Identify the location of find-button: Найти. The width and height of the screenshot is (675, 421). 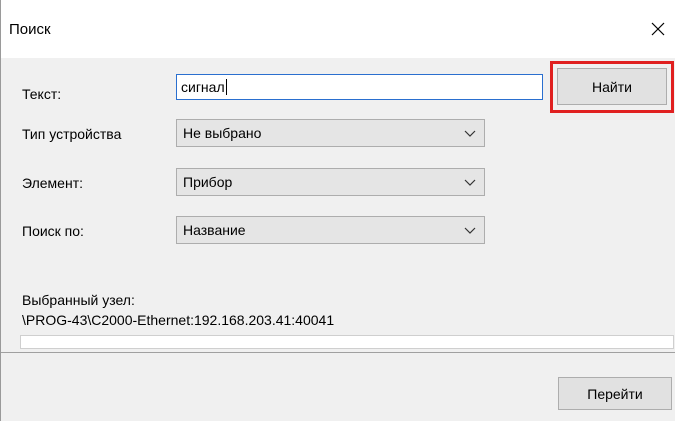
(612, 86).